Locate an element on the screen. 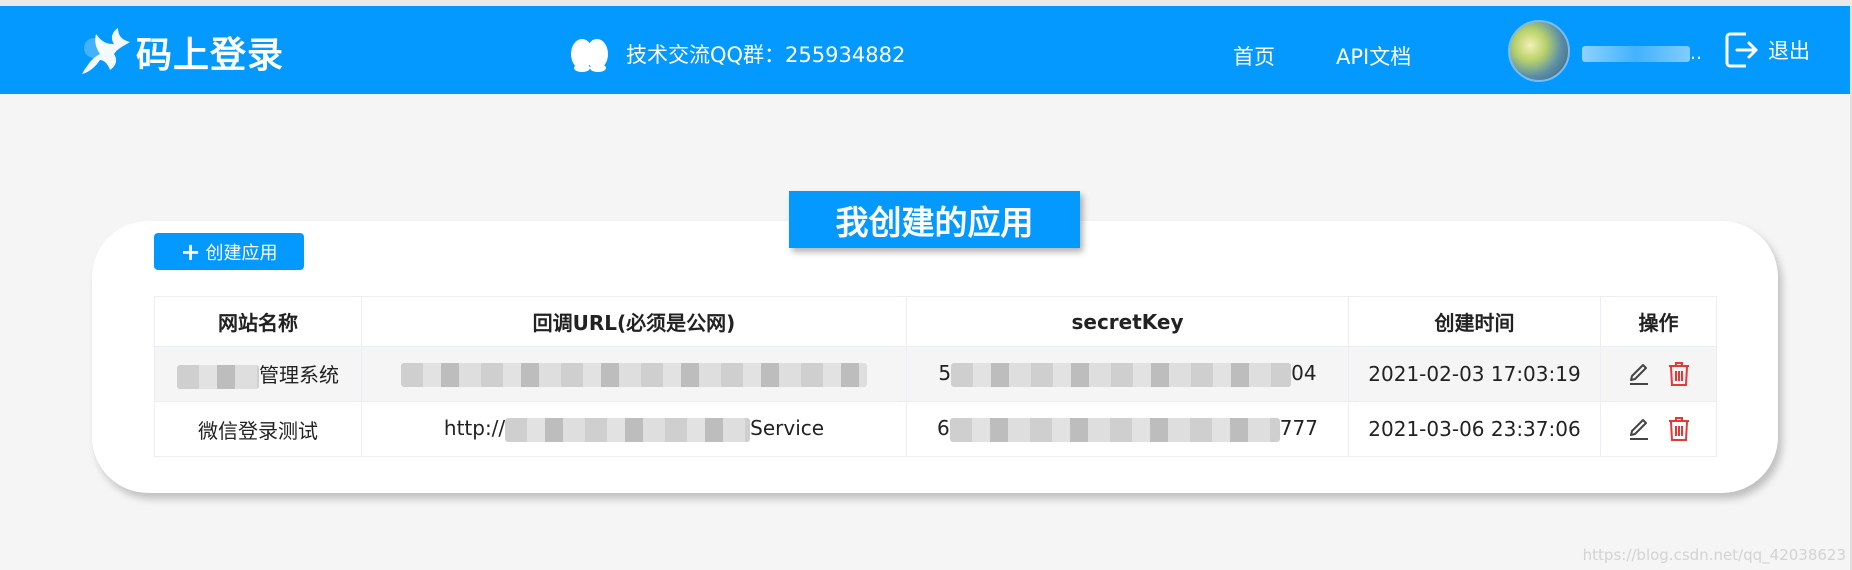  nav-home-link: 首页 is located at coordinates (1254, 56).